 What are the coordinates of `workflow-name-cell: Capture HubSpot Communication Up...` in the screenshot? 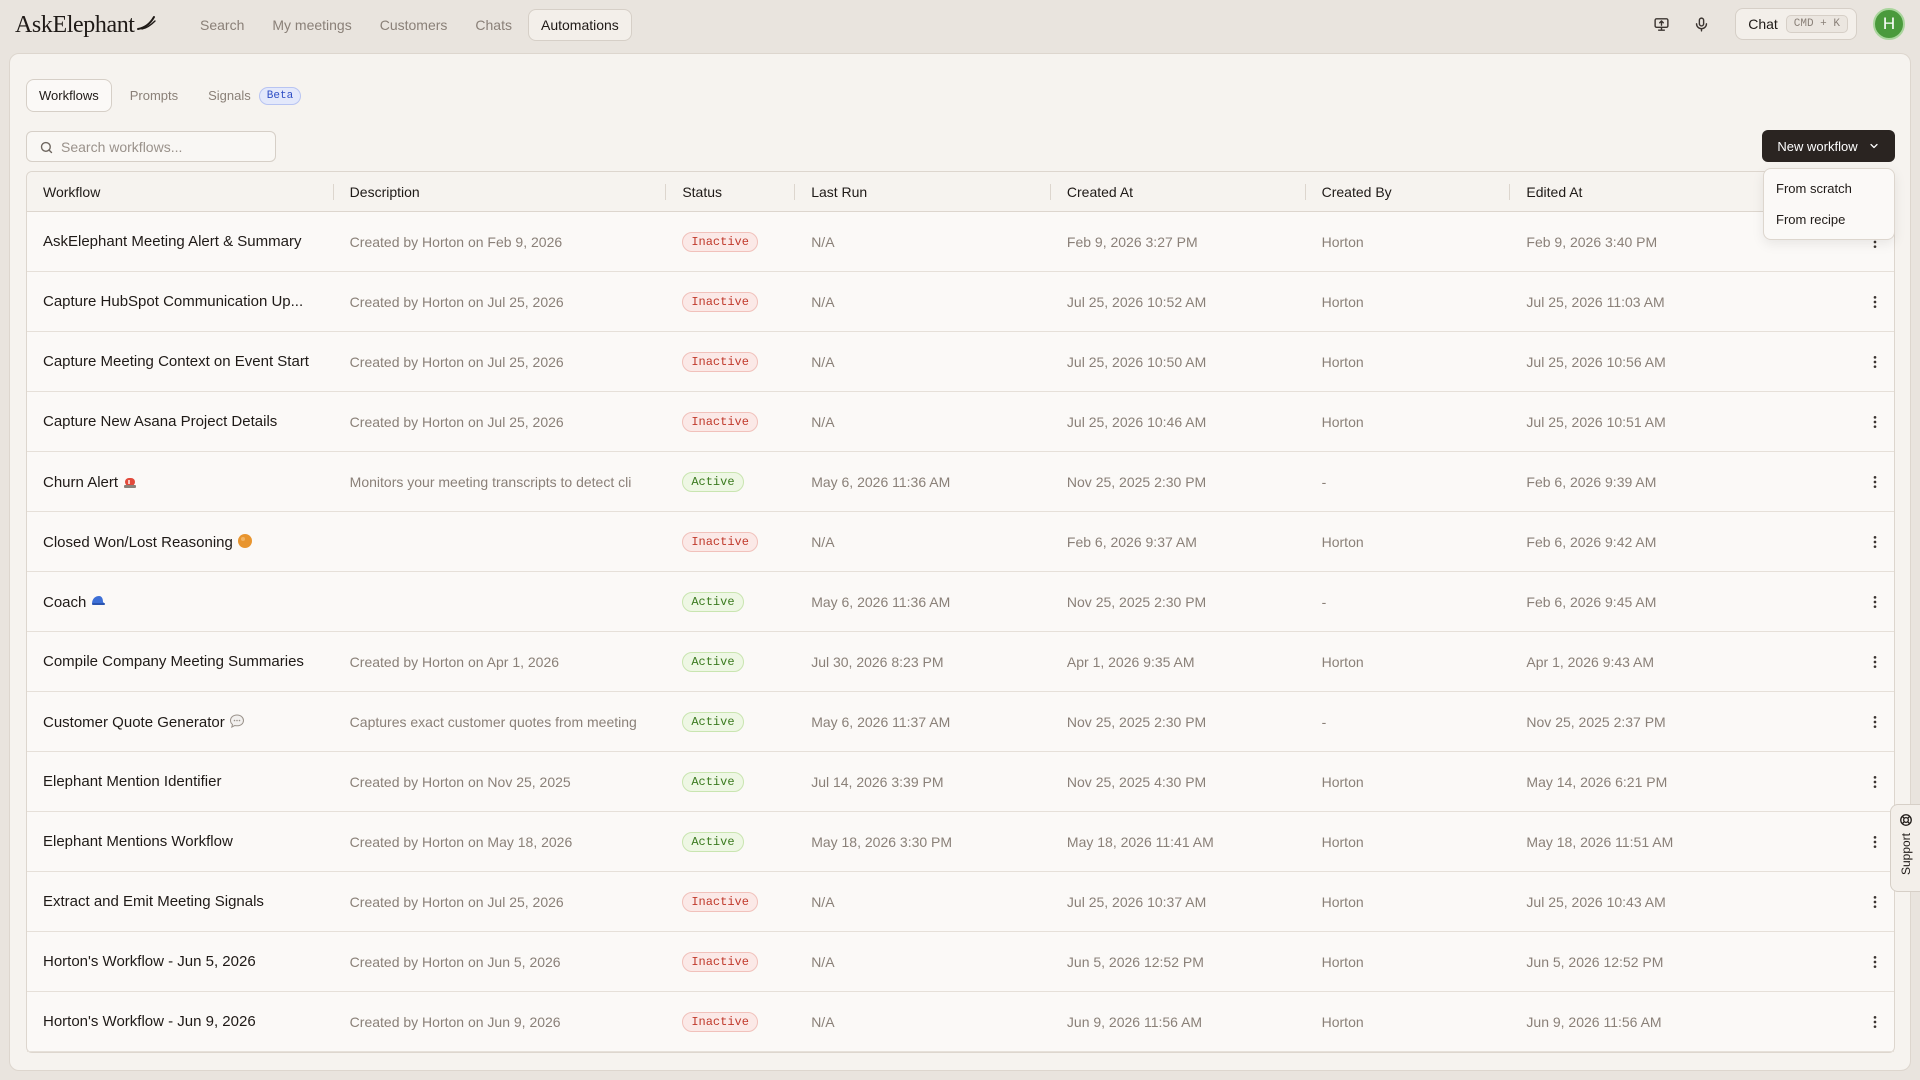 It's located at (180, 301).